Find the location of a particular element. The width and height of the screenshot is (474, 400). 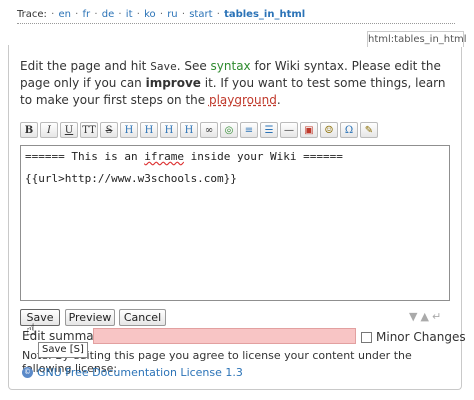

special-chars-icon: Ω is located at coordinates (349, 130).